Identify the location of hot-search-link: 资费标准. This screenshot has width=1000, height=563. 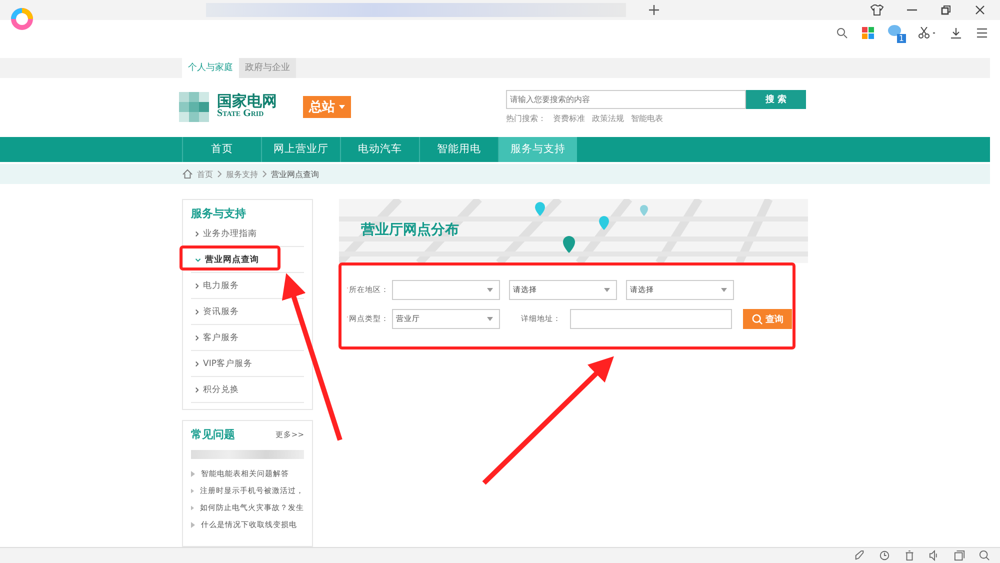
(569, 118).